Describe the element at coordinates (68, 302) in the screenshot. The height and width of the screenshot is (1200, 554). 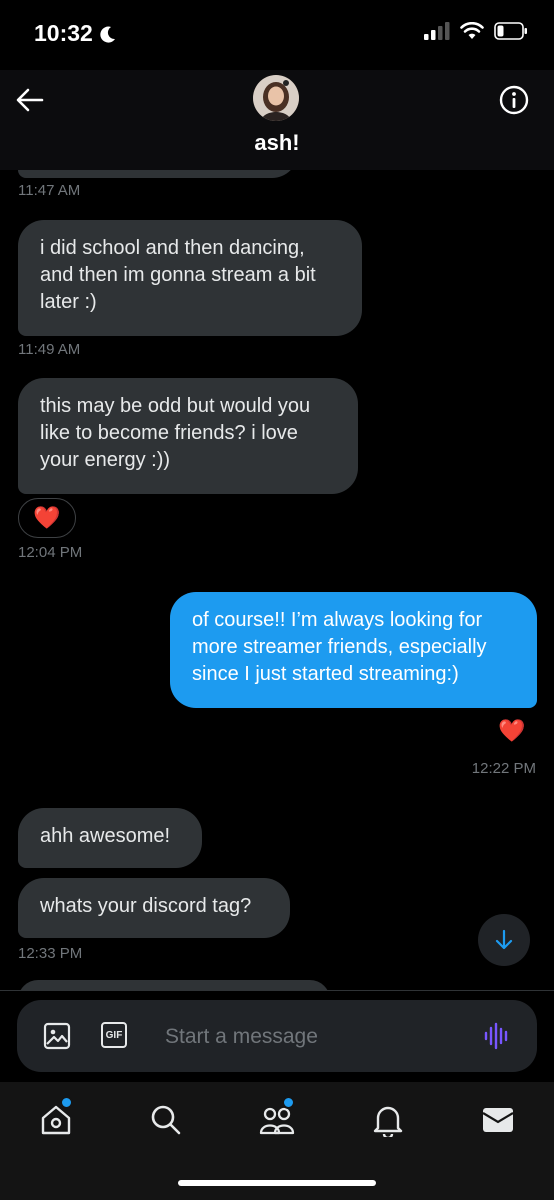
I see `message-line: later :)` at that location.